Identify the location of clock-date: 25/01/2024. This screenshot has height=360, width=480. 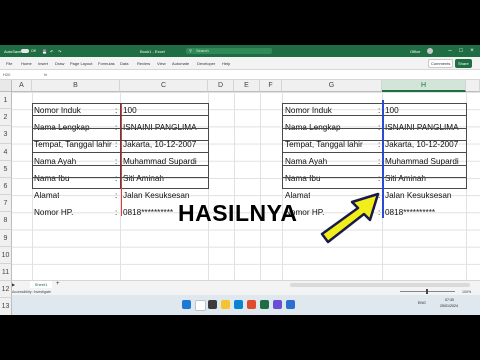
(449, 306).